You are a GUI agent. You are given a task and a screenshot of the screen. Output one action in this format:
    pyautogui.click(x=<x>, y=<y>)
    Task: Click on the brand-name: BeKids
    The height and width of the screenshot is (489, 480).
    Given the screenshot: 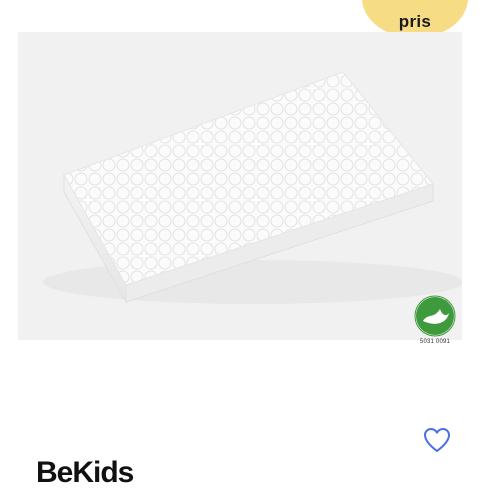 What is the action you would take?
    pyautogui.click(x=85, y=473)
    